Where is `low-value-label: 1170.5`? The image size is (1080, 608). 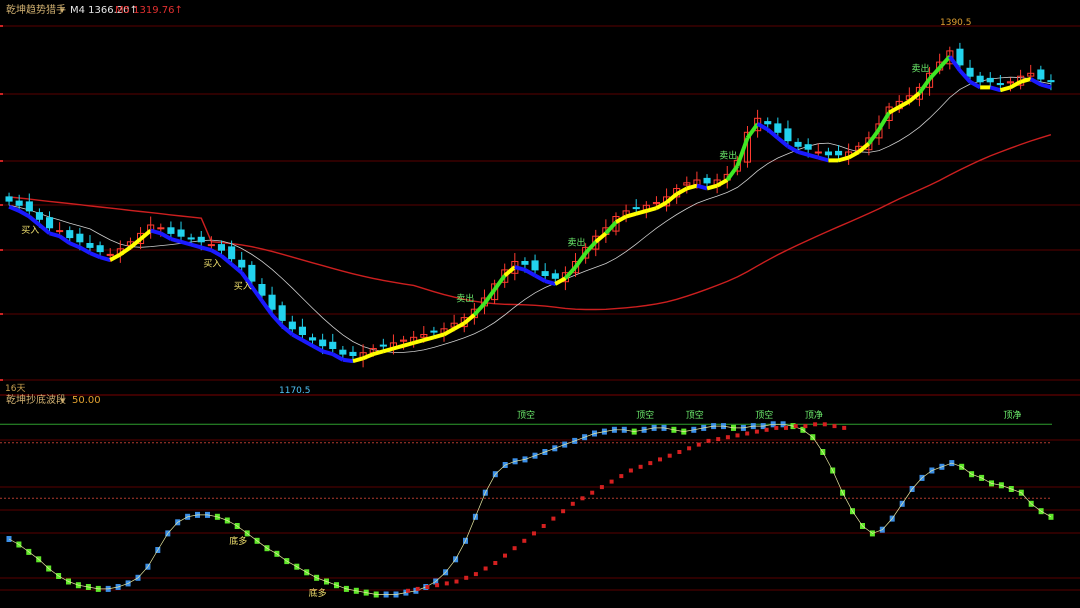
low-value-label: 1170.5 is located at coordinates (295, 391).